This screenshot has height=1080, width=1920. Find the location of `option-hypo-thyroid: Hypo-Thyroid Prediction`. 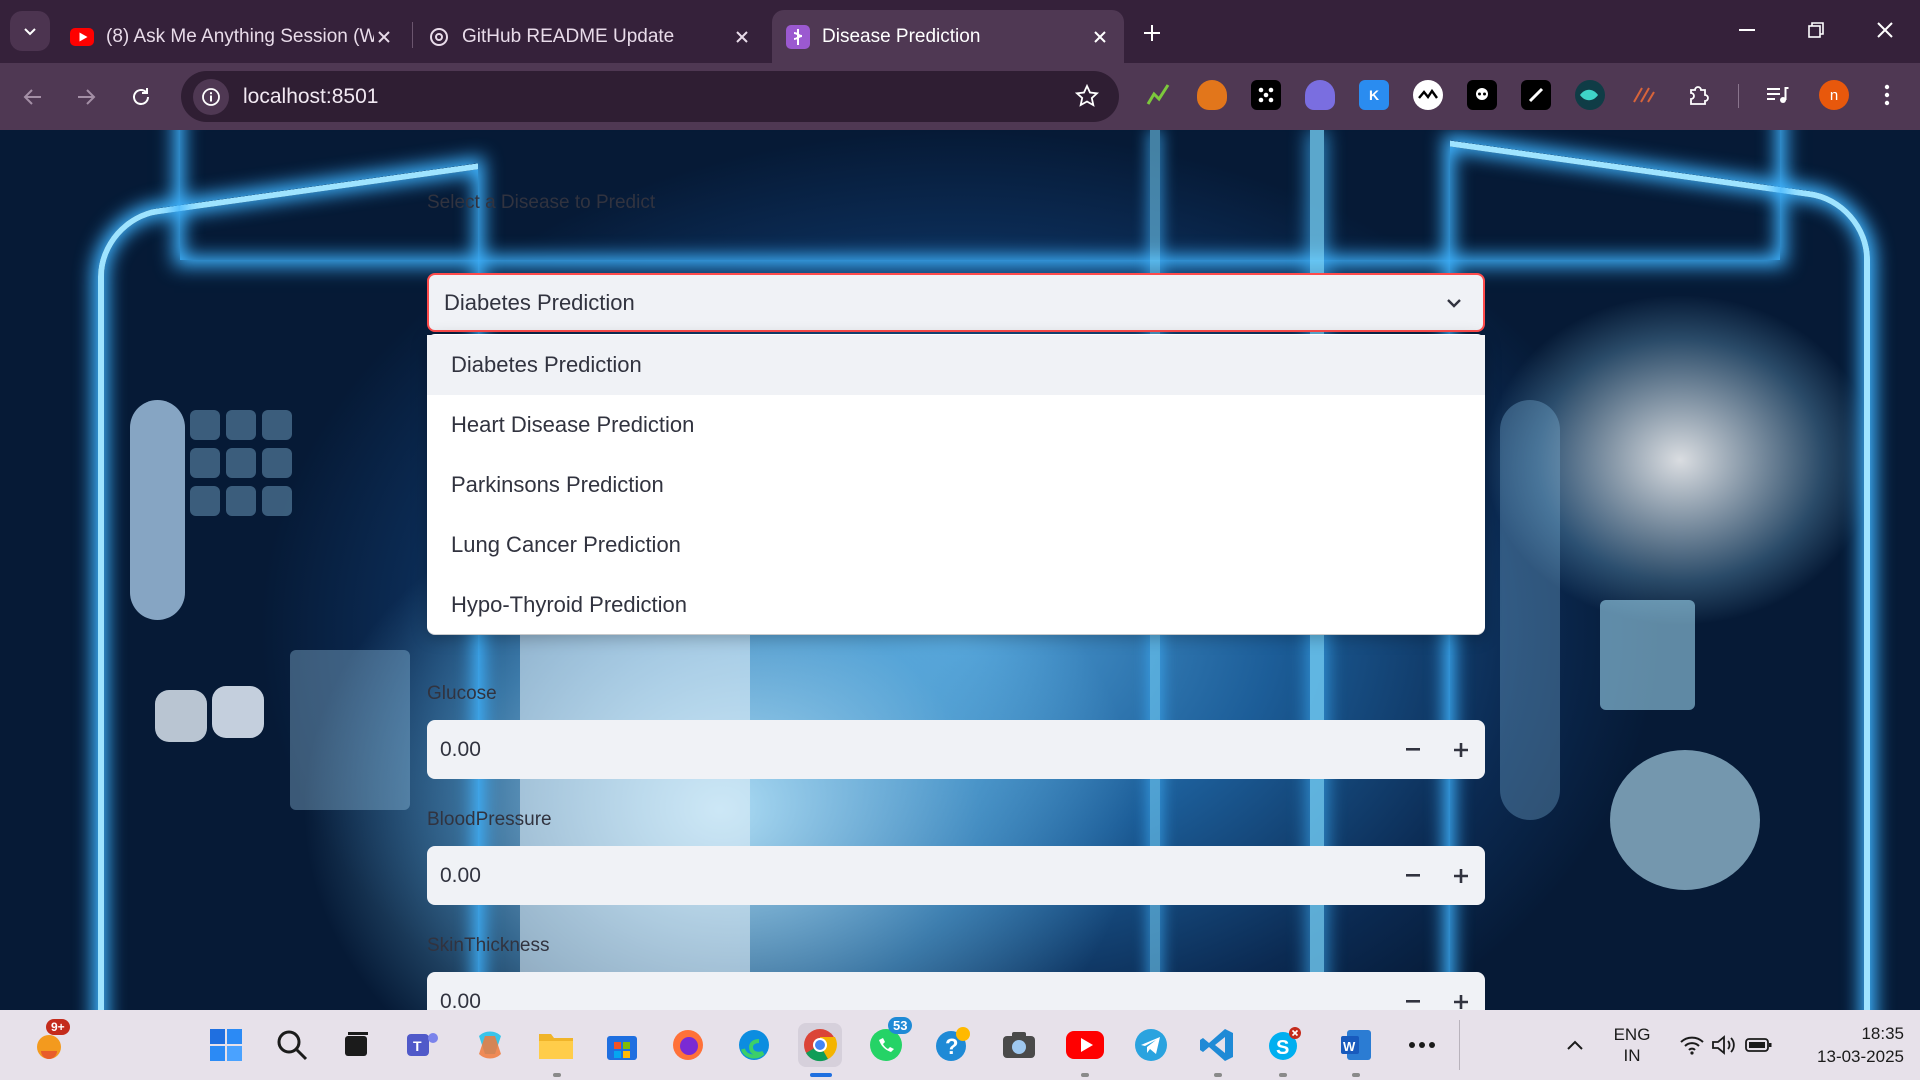

option-hypo-thyroid: Hypo-Thyroid Prediction is located at coordinates (956, 605).